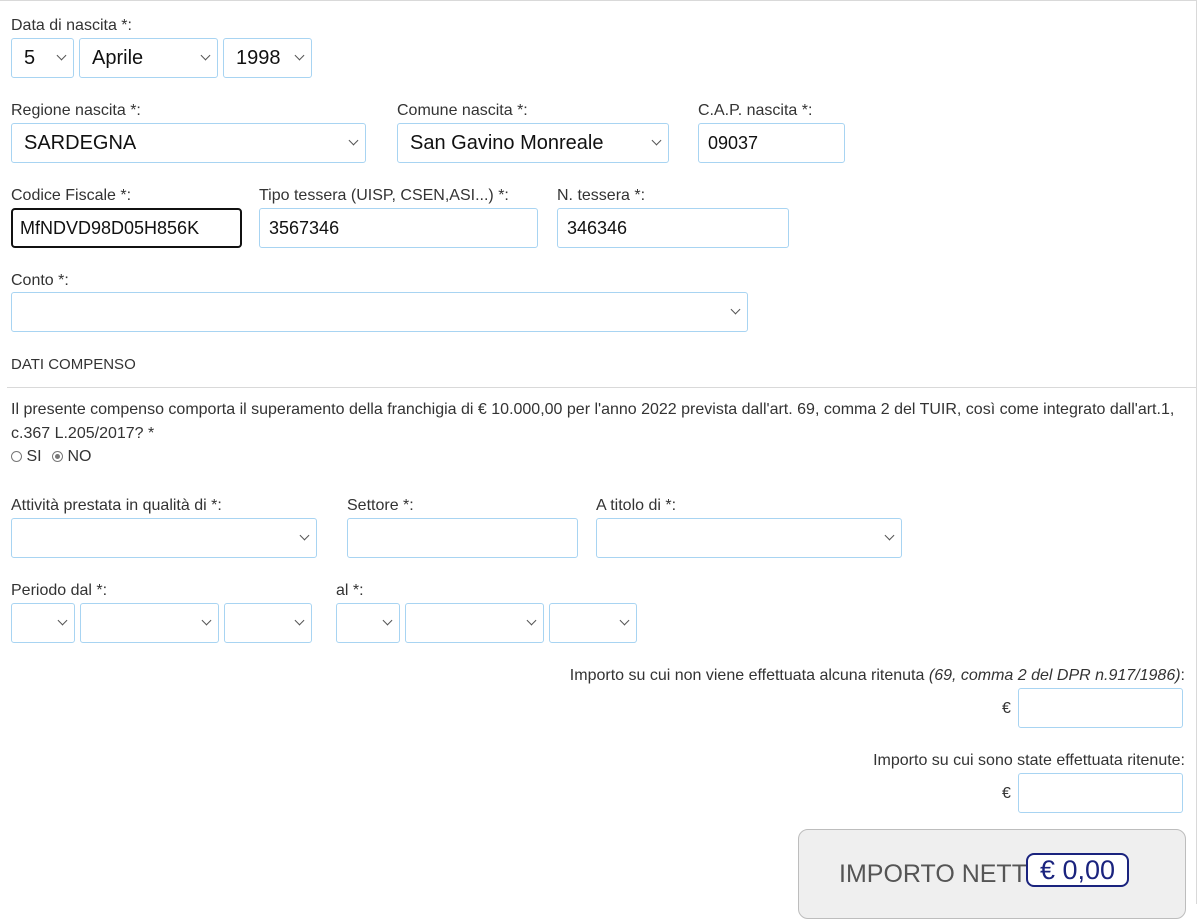 Image resolution: width=1200 pixels, height=919 pixels. I want to click on periodo-dal-year-select, so click(268, 623).